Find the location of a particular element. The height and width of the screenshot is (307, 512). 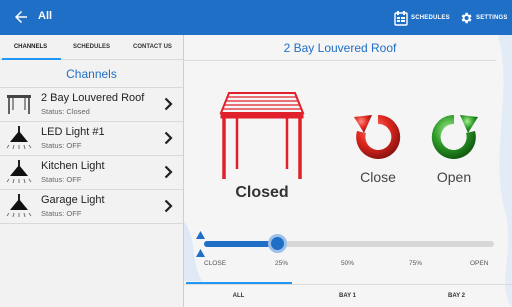

channel-name: Kitchen Light is located at coordinates (73, 166).